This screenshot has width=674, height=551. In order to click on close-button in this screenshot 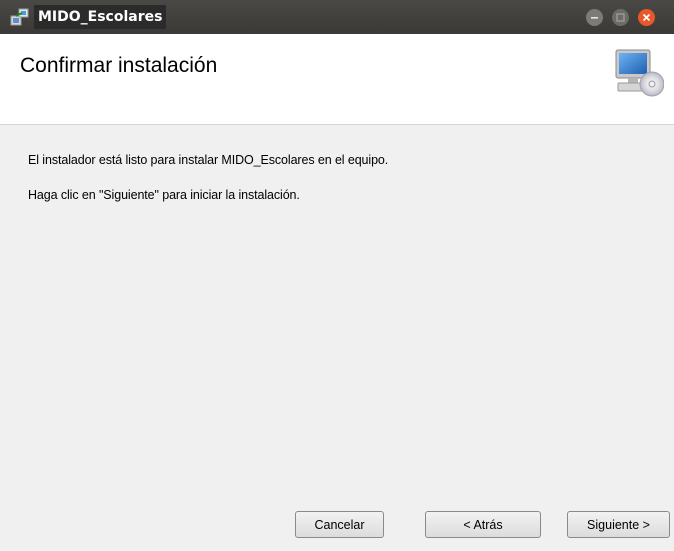, I will do `click(646, 17)`.